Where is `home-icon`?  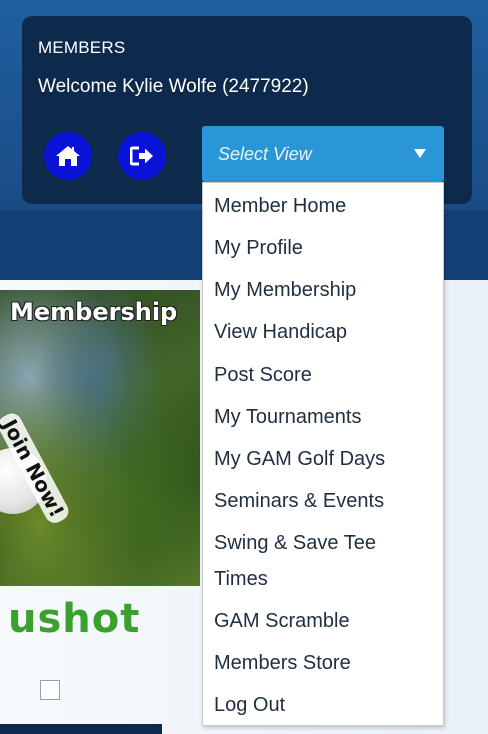 home-icon is located at coordinates (68, 156).